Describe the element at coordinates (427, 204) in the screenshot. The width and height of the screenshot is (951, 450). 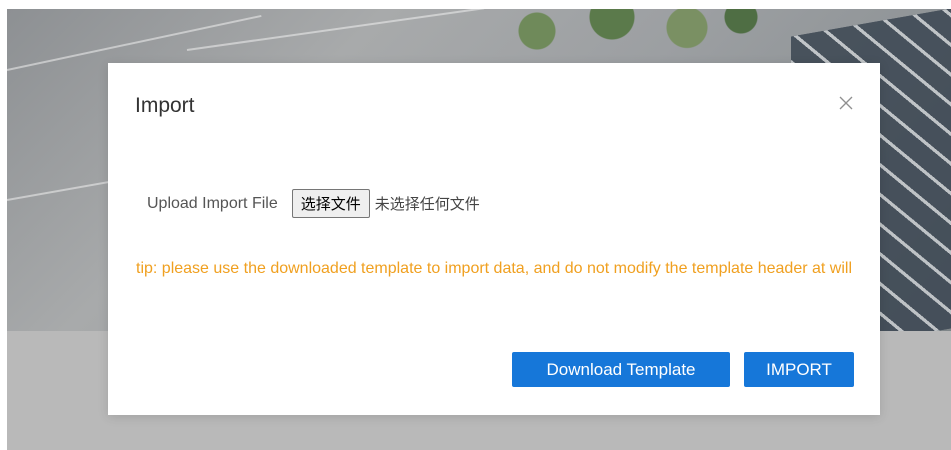
I see `file-status-text: 未选择任何文件` at that location.